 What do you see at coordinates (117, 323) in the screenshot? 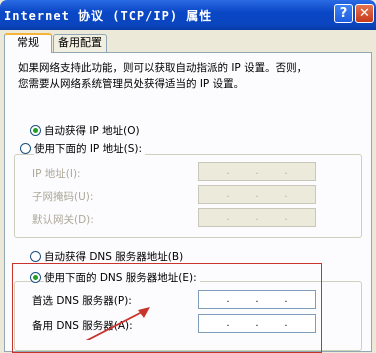
I see `annotation-arrow` at bounding box center [117, 323].